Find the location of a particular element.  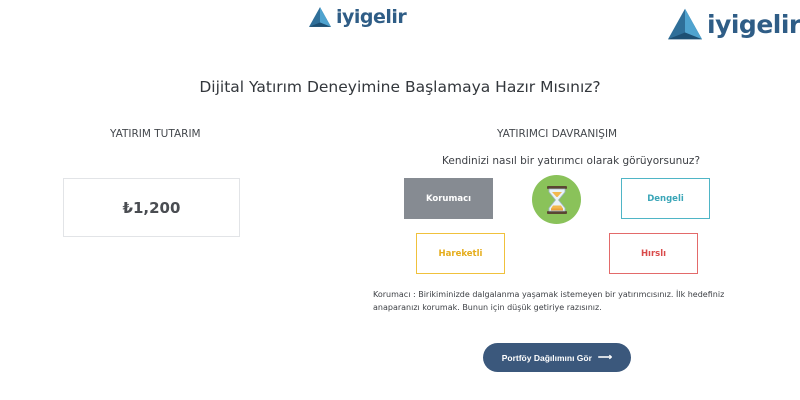

option-korumaci-button: Korumacı is located at coordinates (448, 198).